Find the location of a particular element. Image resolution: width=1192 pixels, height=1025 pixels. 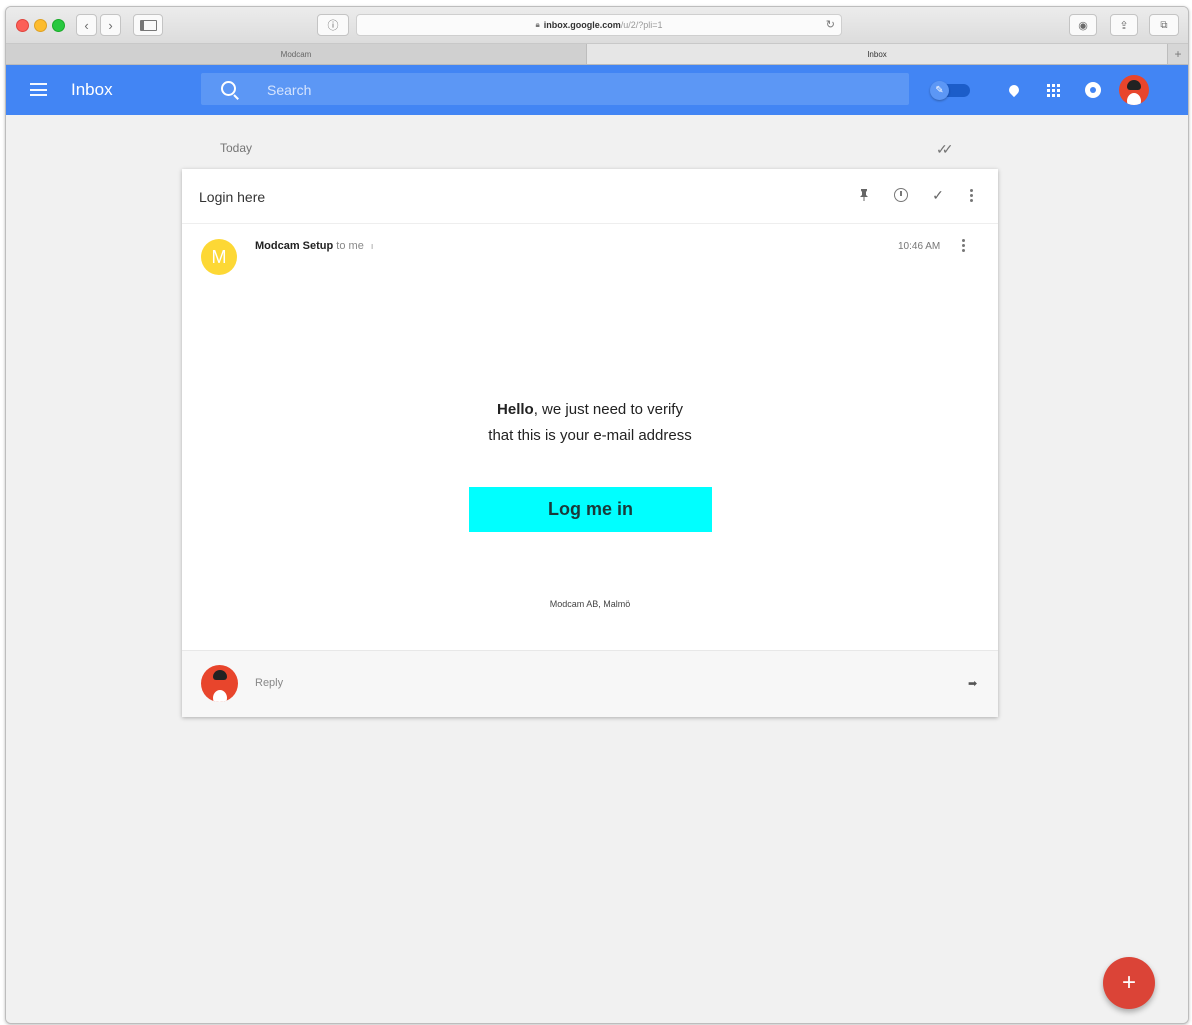

reply-label: Reply is located at coordinates (269, 683).